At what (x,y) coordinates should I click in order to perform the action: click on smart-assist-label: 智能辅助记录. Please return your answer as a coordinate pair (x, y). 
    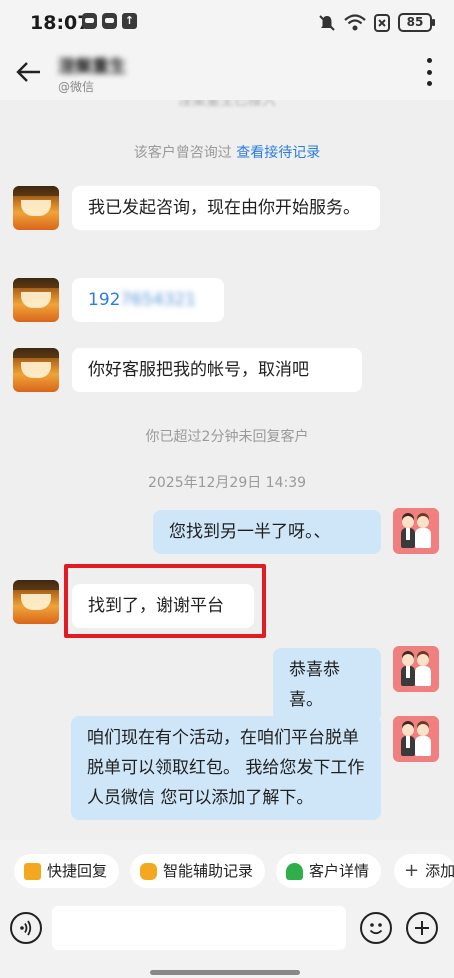
    Looking at the image, I should click on (208, 871).